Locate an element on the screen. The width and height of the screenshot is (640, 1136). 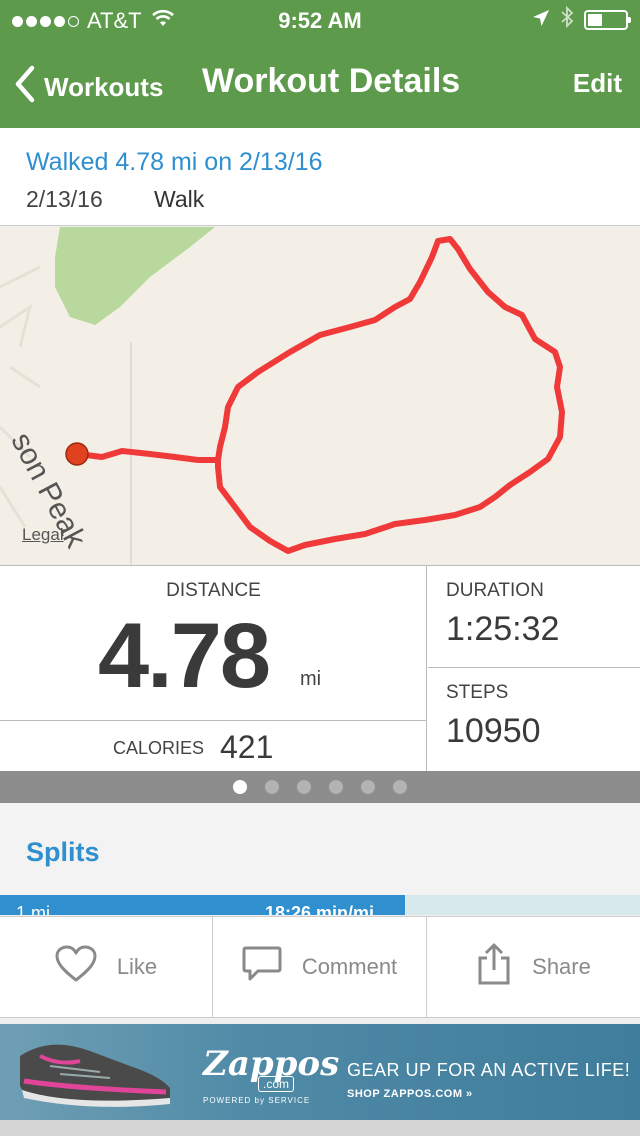
start-marker is located at coordinates (77, 454).